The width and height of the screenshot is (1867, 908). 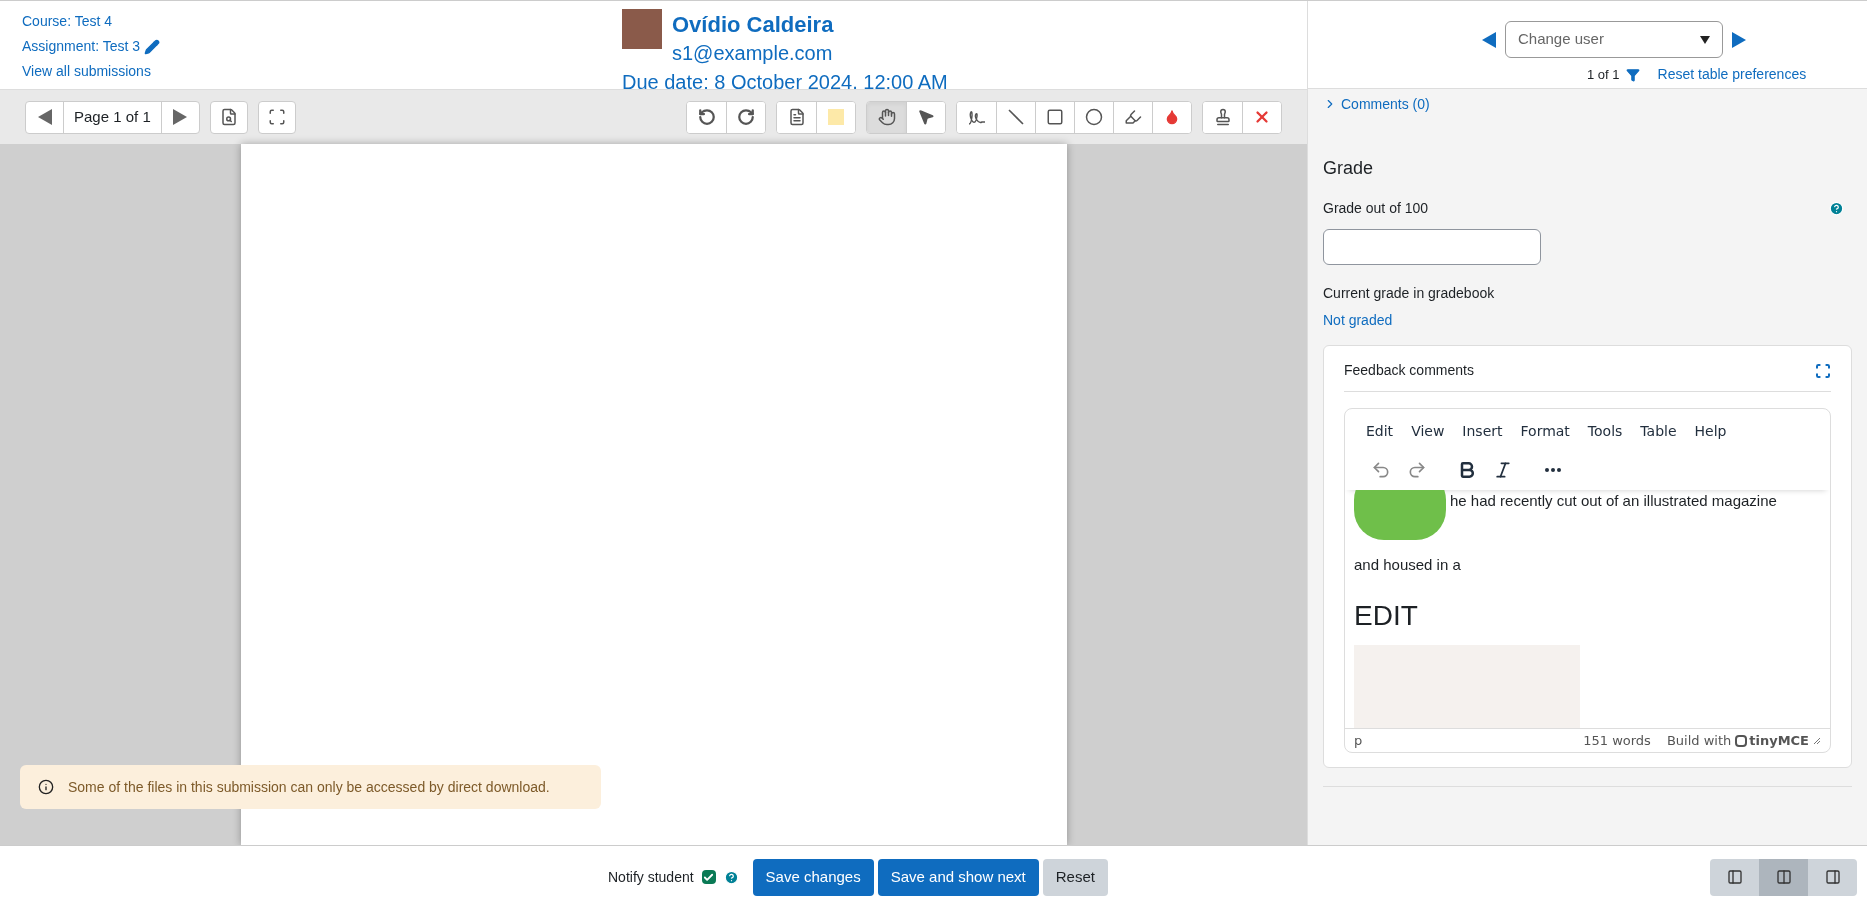 I want to click on expand-button, so click(x=276, y=117).